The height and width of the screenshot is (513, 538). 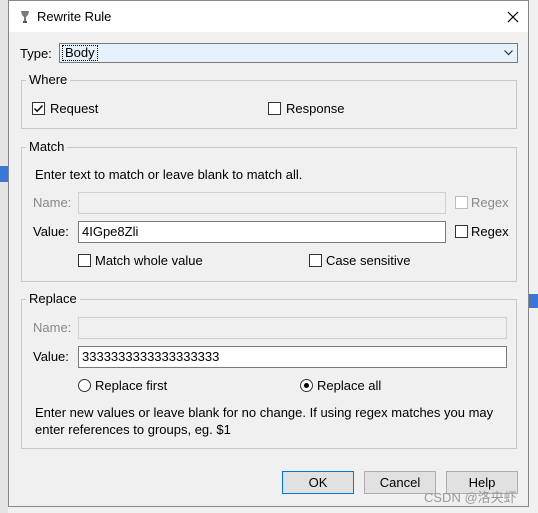 I want to click on close-button, so click(x=513, y=16).